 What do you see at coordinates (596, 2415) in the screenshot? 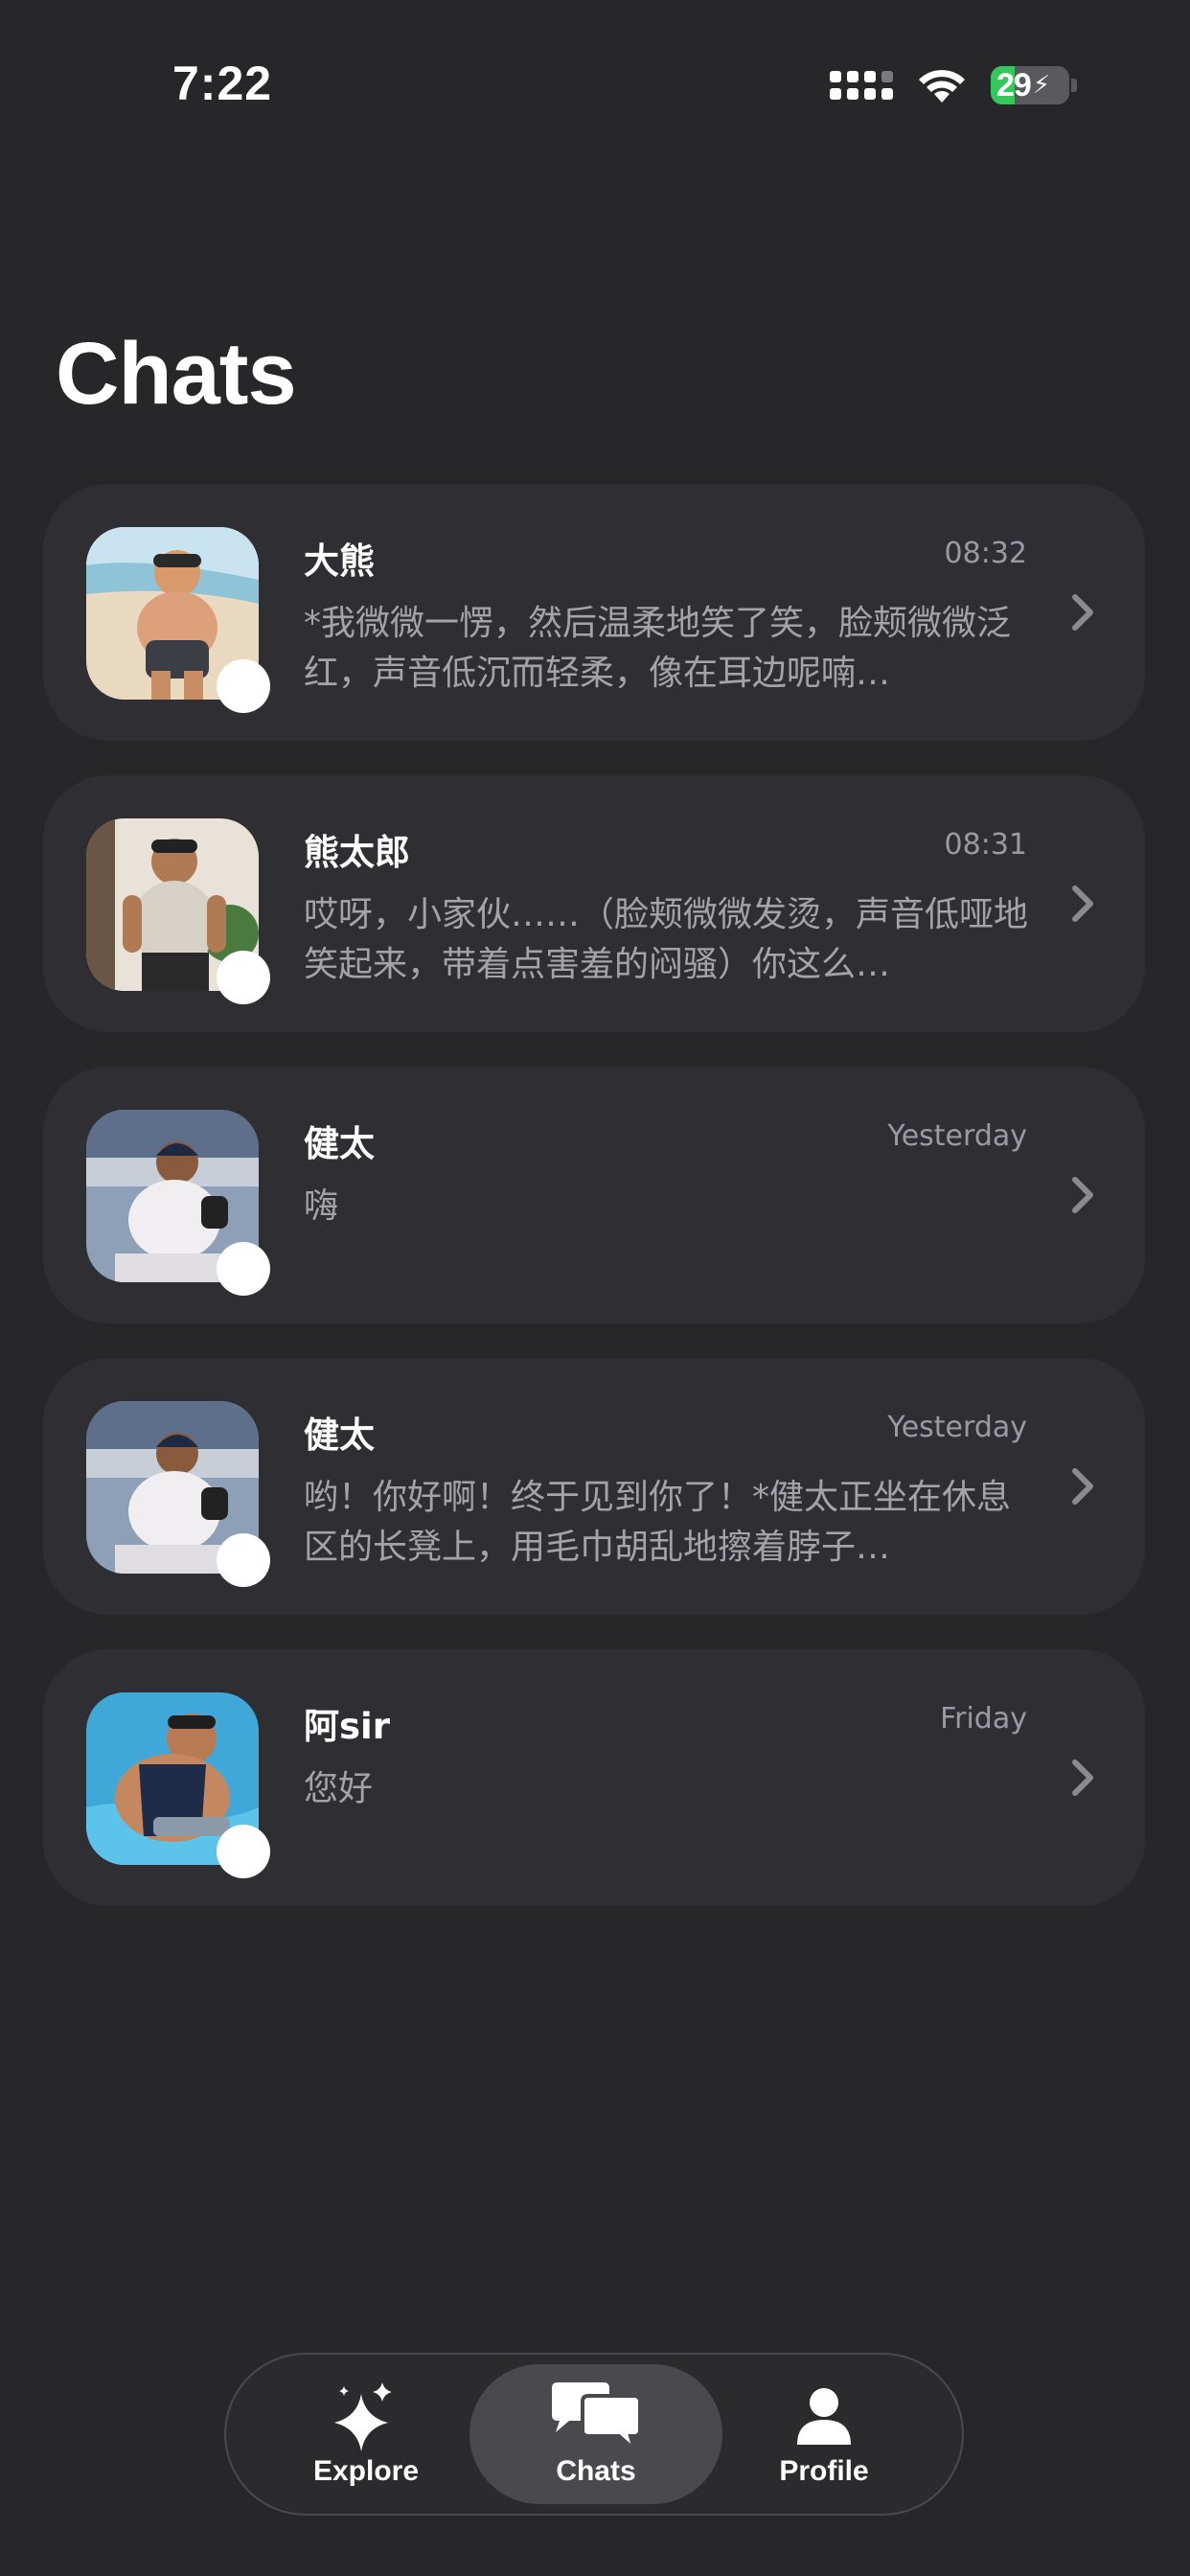
I see `chat-bubbles-icon` at bounding box center [596, 2415].